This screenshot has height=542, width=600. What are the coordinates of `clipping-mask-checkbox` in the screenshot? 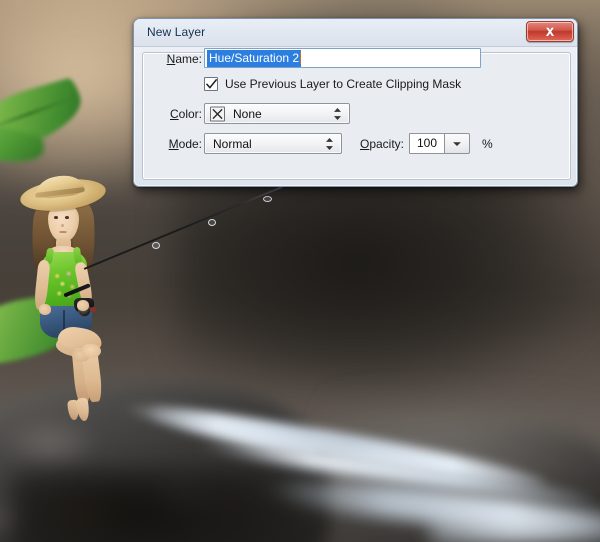 It's located at (211, 84).